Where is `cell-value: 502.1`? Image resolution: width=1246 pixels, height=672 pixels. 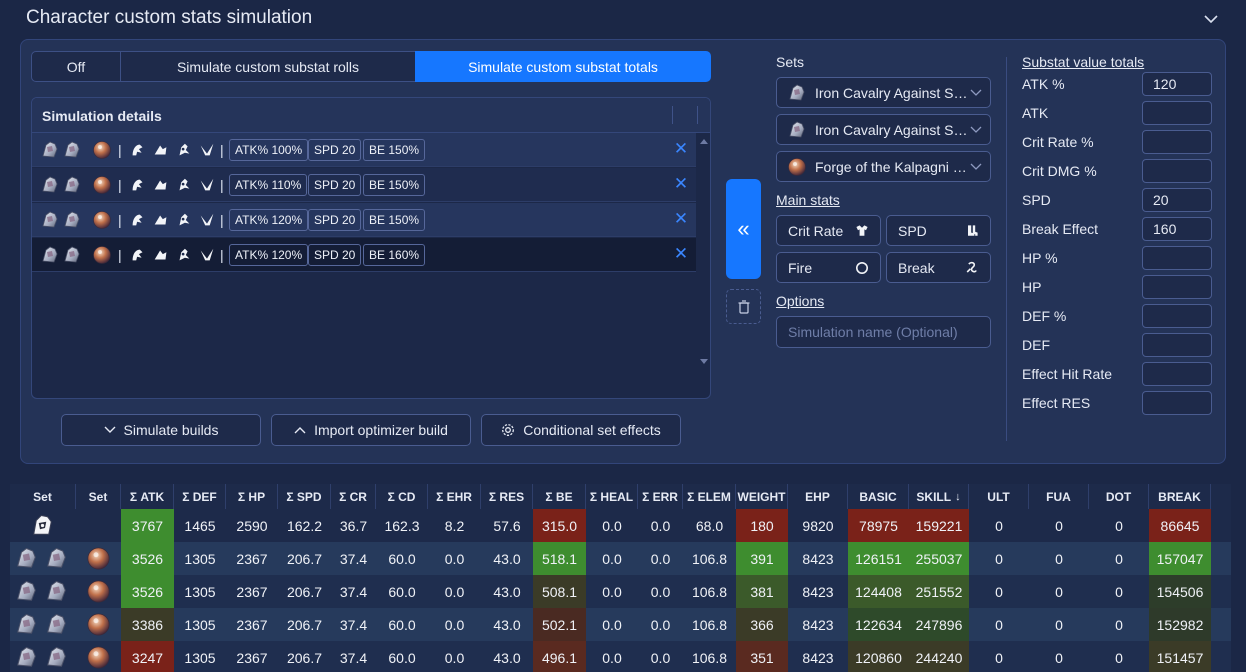 cell-value: 502.1 is located at coordinates (559, 624).